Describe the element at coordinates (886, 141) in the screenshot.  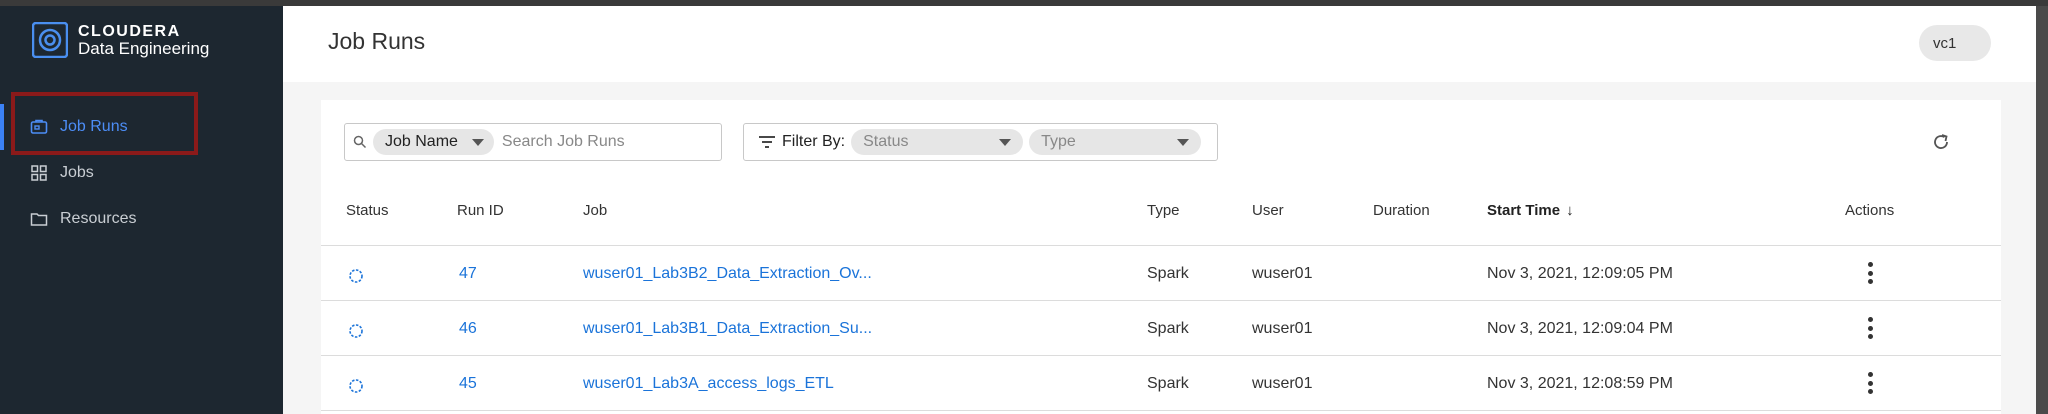
I see `status-filter-placeholder: Status` at that location.